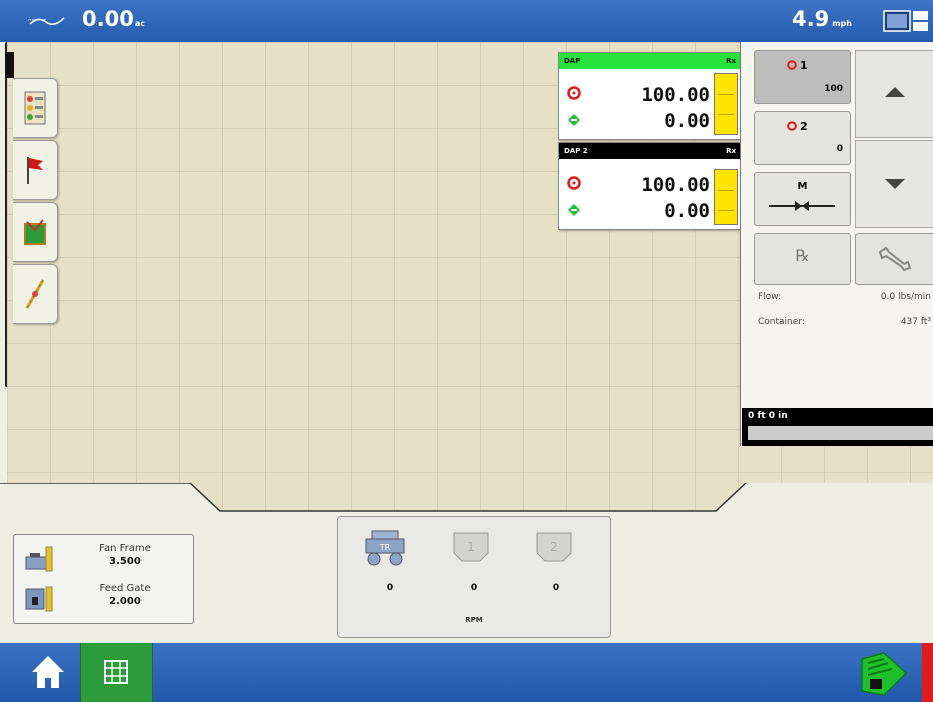 The width and height of the screenshot is (933, 702). What do you see at coordinates (781, 322) in the screenshot?
I see `container-label: Container:` at bounding box center [781, 322].